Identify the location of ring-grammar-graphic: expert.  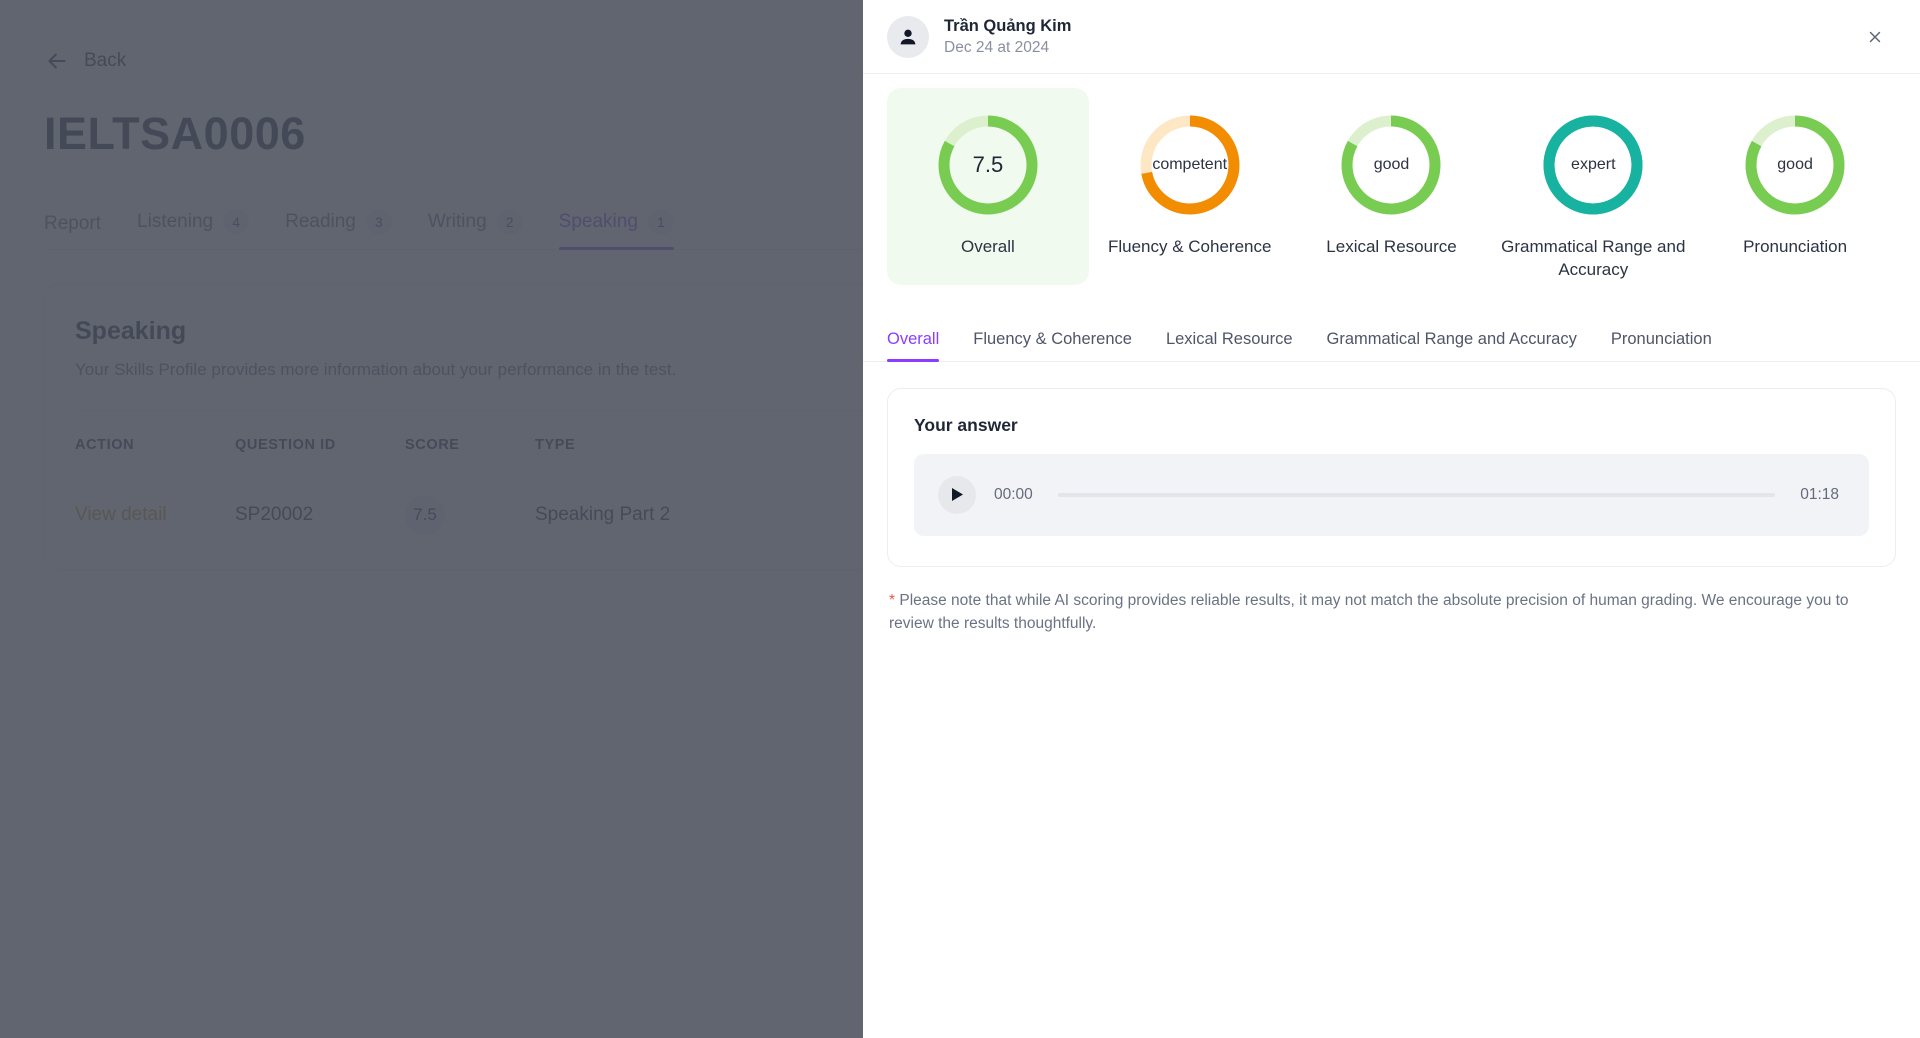
(1593, 165).